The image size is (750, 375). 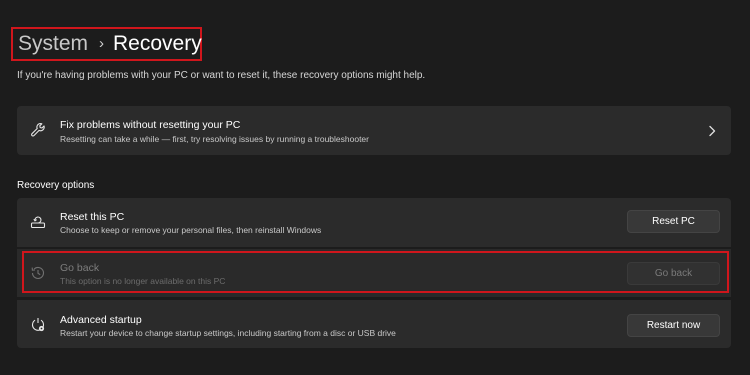 I want to click on history-icon, so click(x=38, y=272).